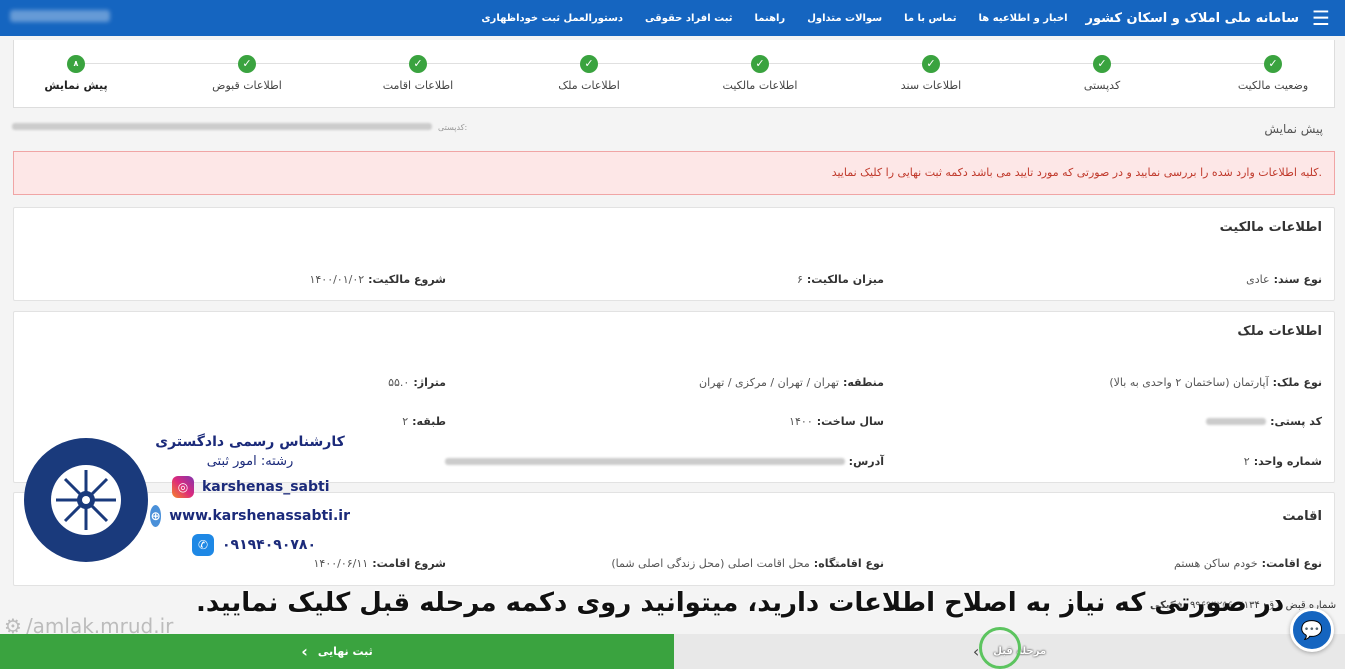  I want to click on residence-type-field: نوع اقامت:خودم ساکن هستم, so click(1248, 563).